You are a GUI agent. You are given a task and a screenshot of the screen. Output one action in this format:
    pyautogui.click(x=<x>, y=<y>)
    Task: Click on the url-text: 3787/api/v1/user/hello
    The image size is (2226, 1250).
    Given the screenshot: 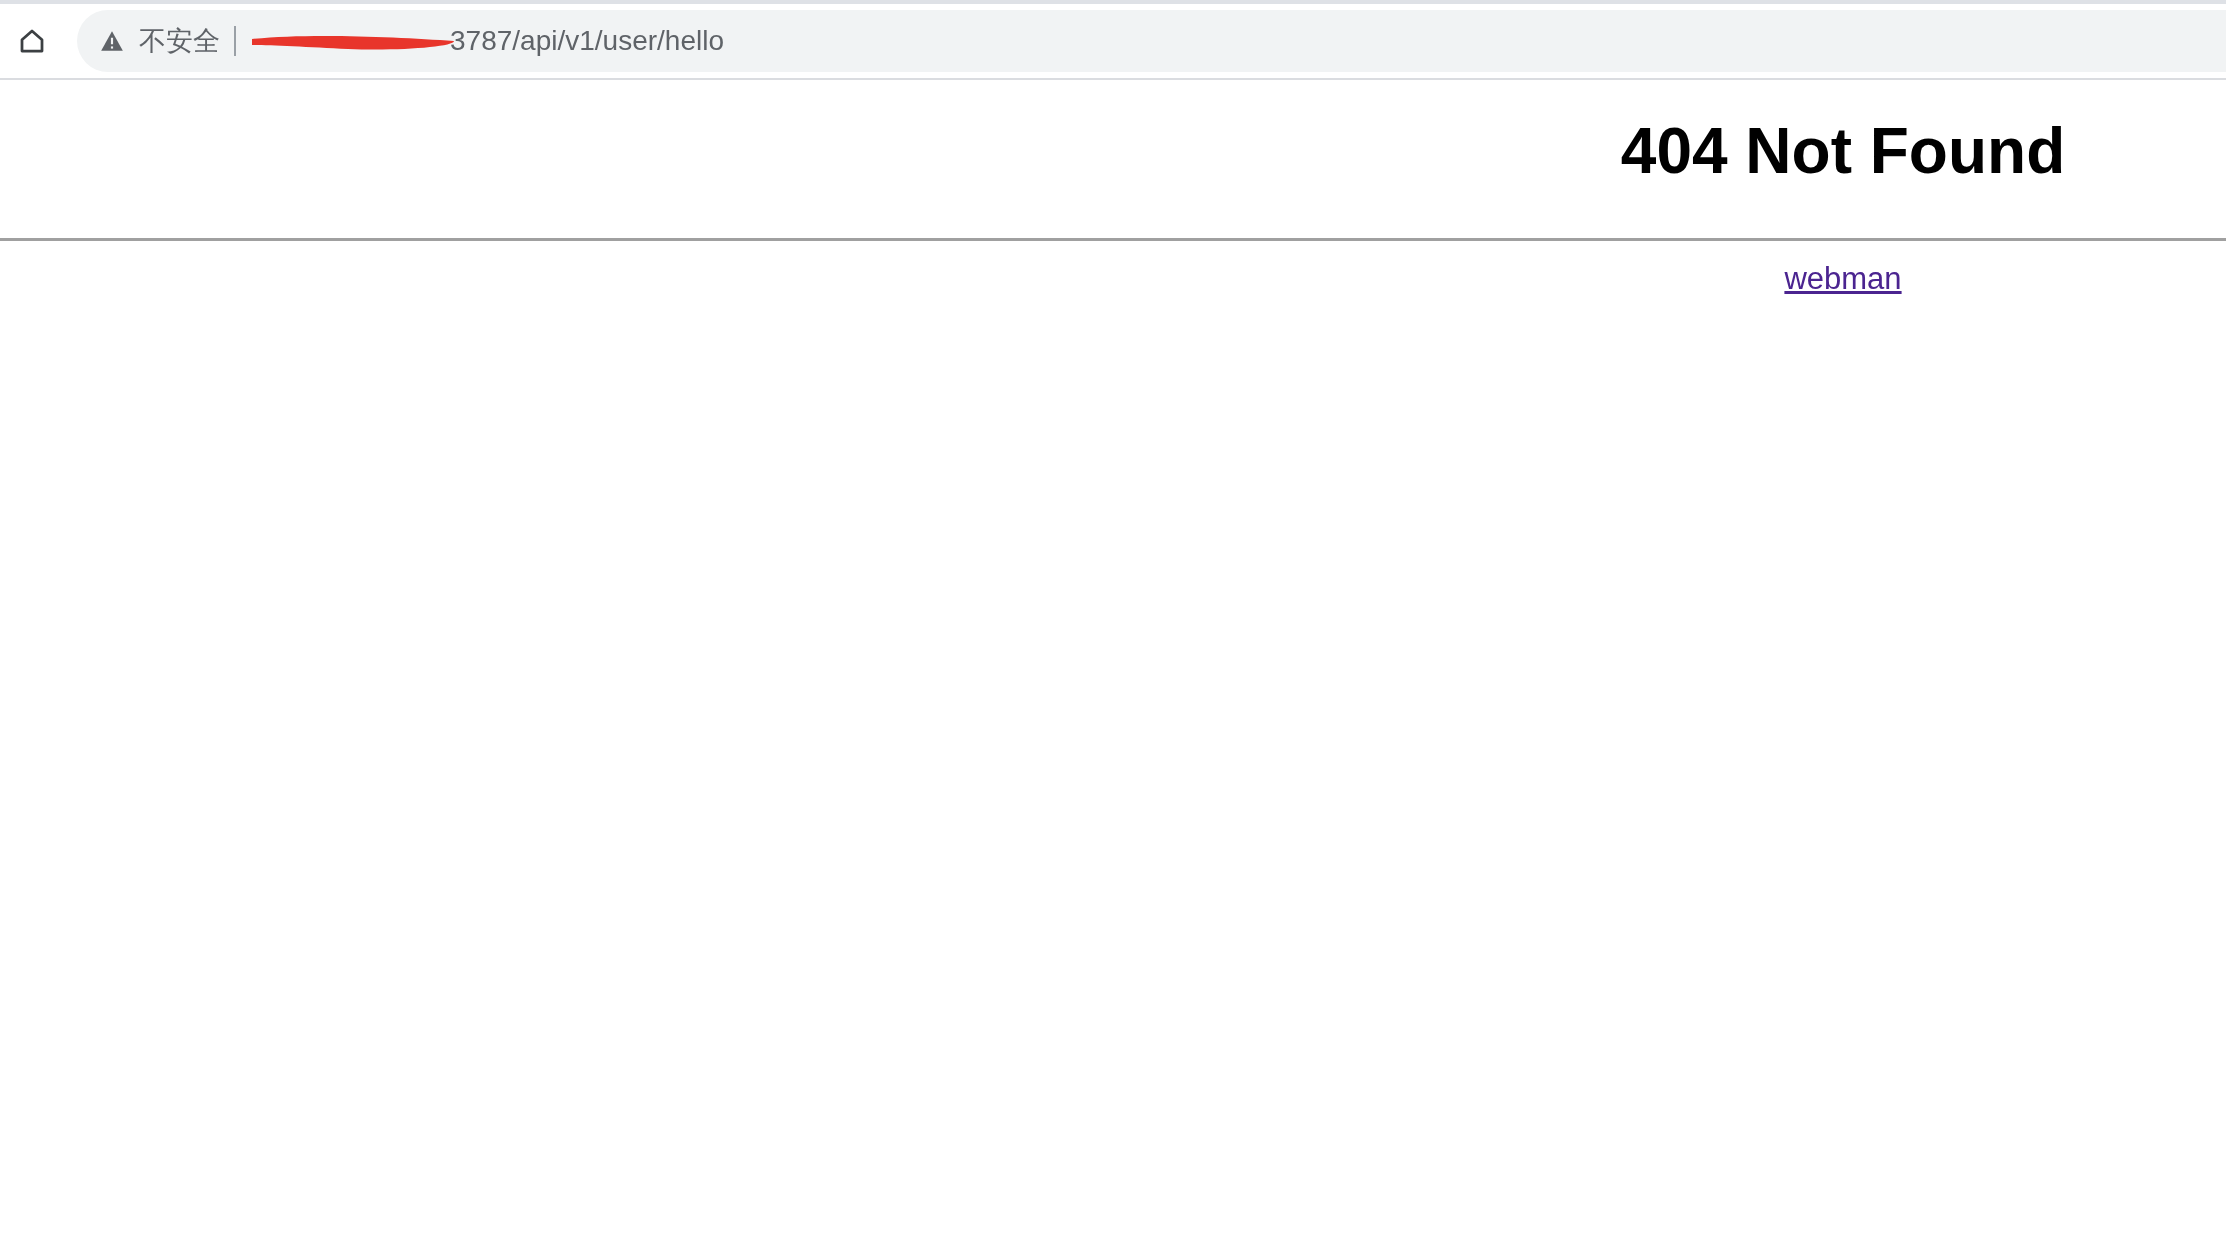 What is the action you would take?
    pyautogui.click(x=587, y=41)
    